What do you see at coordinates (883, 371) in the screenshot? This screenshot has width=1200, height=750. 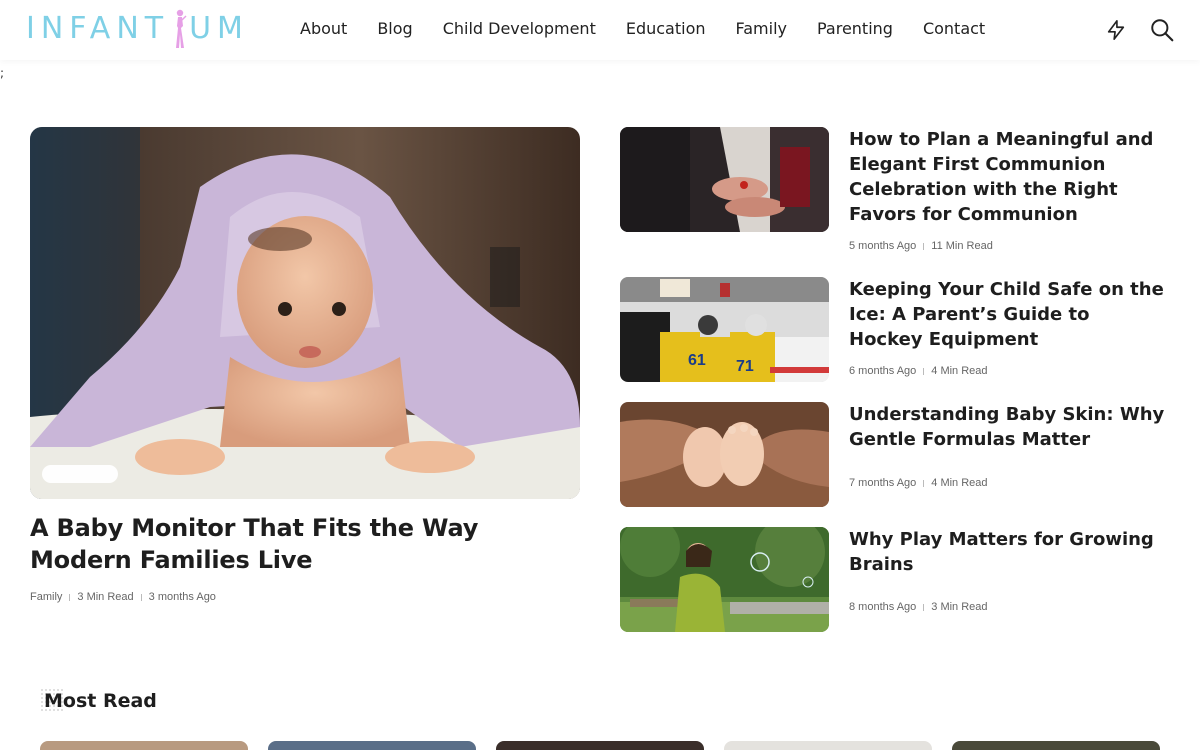 I see `side-post-date: 6 months Ago` at bounding box center [883, 371].